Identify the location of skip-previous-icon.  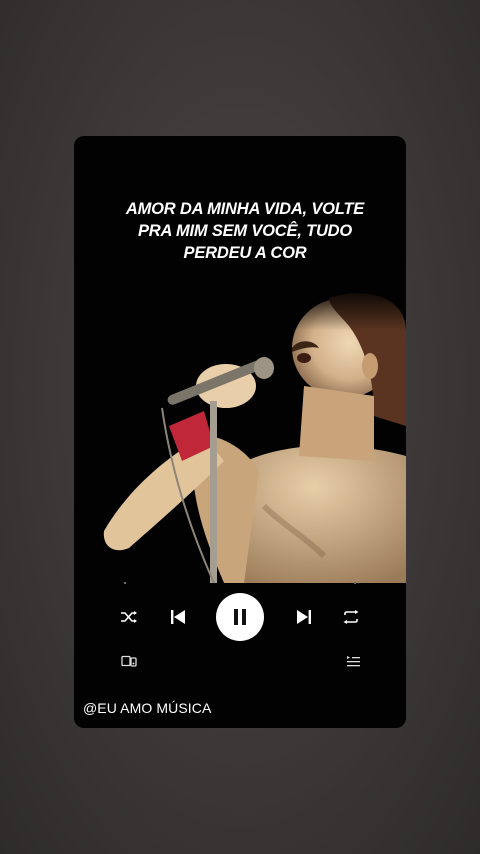
(178, 617).